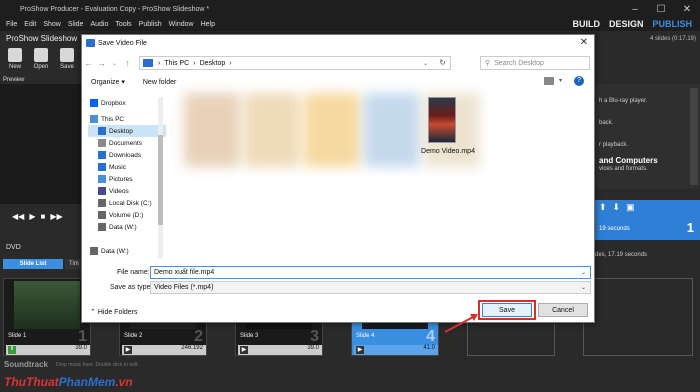 This screenshot has height=392, width=700. Describe the element at coordinates (47, 317) in the screenshot. I see `slide-card: Slide 1 1 ‖ 39.0` at that location.